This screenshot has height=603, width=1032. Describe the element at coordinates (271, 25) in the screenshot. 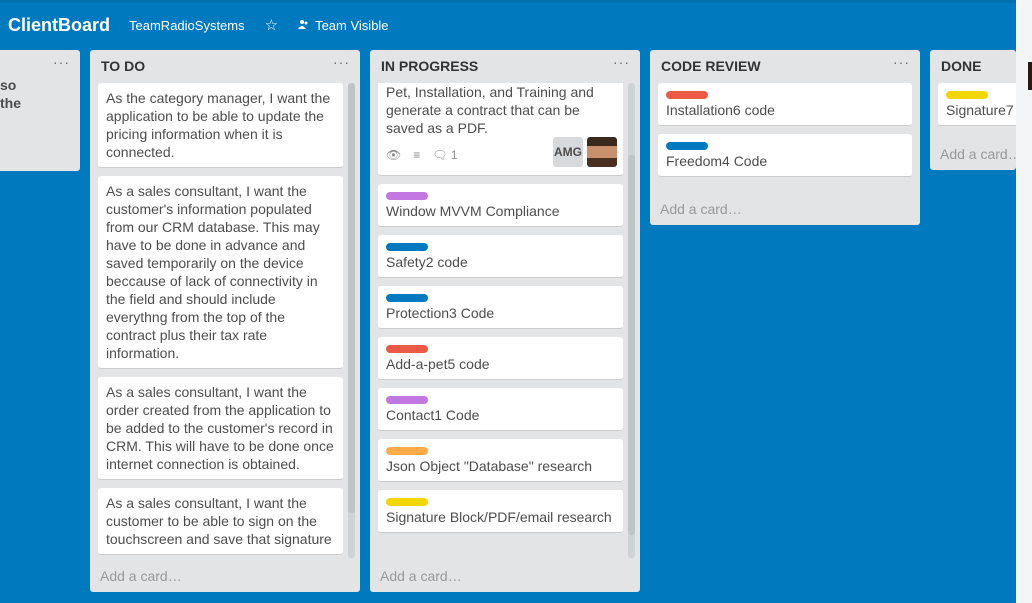

I see `star-icon: ☆` at that location.